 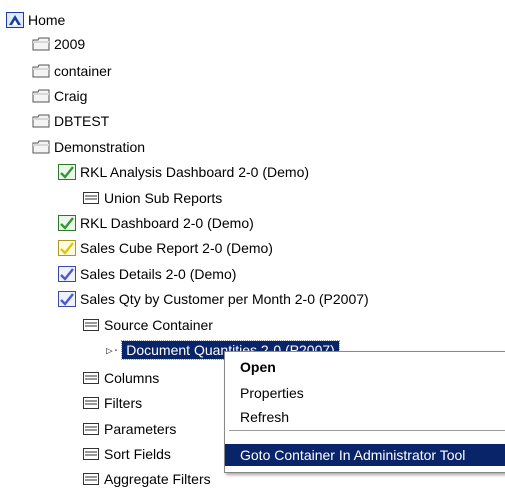 I want to click on menu-separator, so click(x=367, y=431).